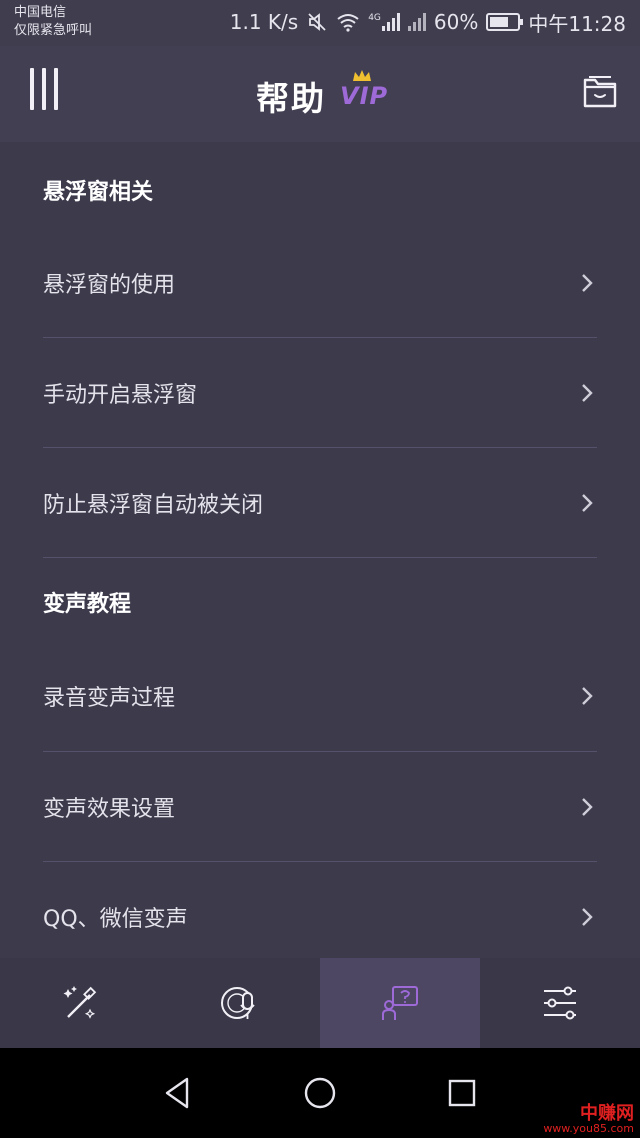 The image size is (640, 1138). I want to click on help-item-effect-settings: 变声效果设置, so click(320, 807).